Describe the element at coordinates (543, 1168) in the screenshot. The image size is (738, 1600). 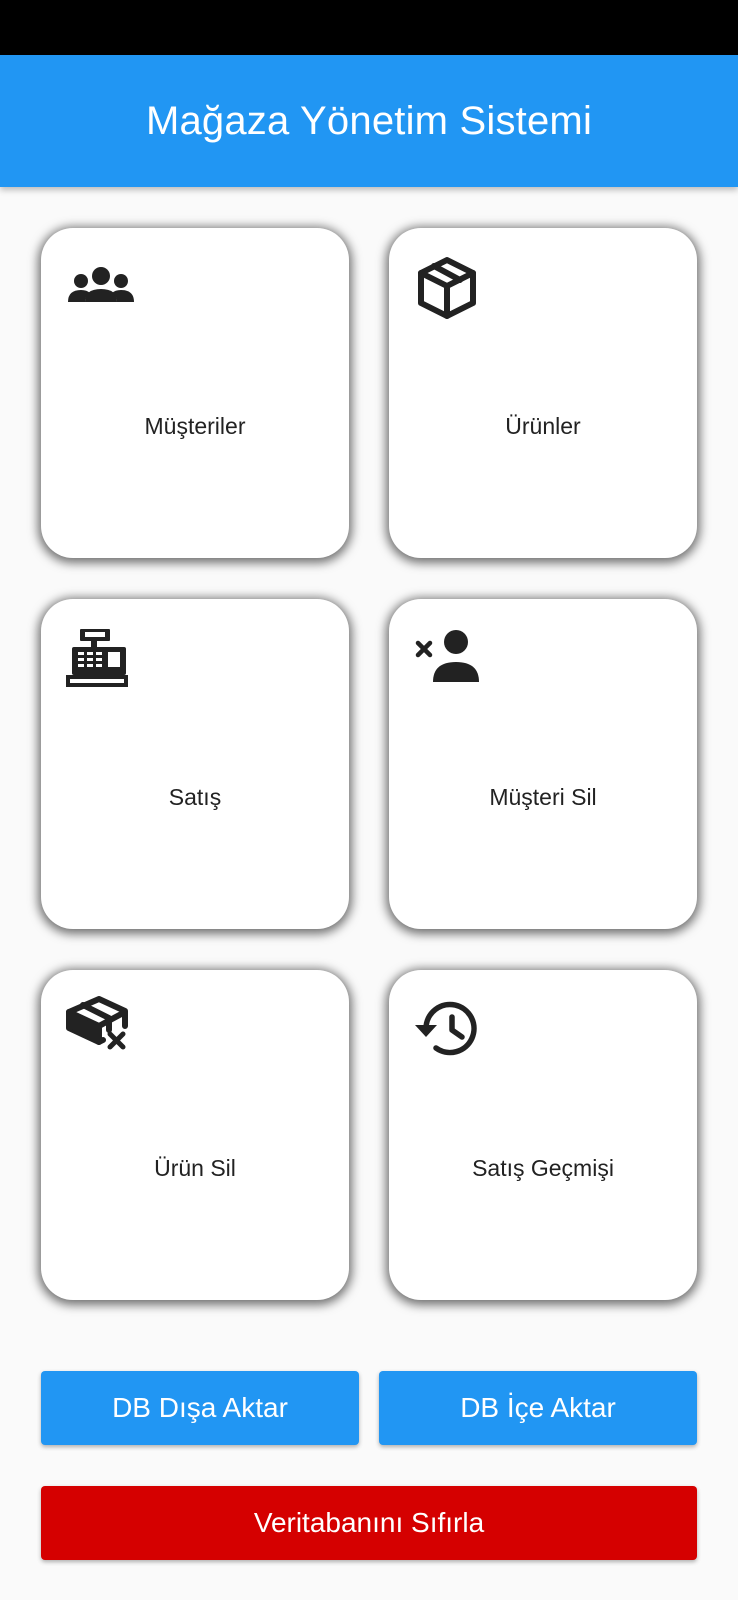
I see `card-label: Satış Geçmişi` at that location.